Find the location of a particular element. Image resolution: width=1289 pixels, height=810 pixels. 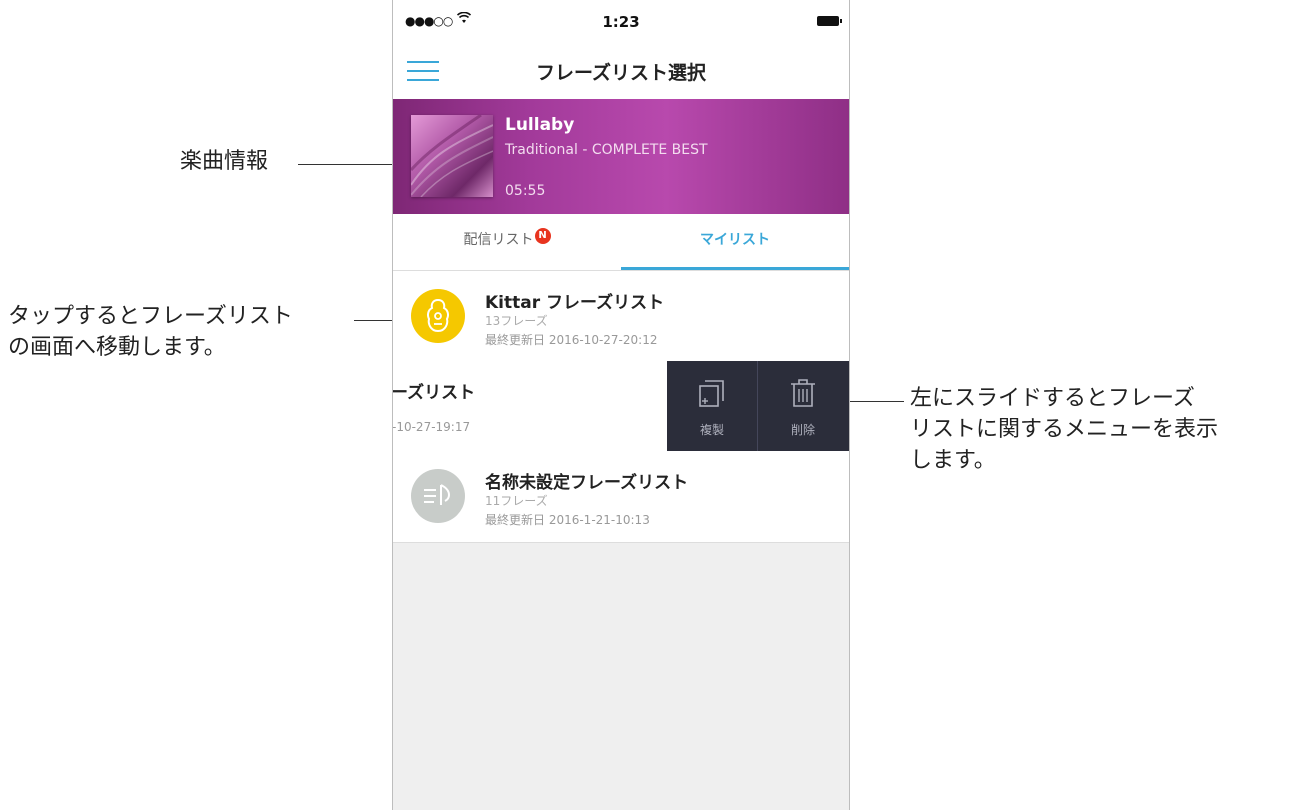

annotation-song-info: 楽曲情報 is located at coordinates (224, 161).